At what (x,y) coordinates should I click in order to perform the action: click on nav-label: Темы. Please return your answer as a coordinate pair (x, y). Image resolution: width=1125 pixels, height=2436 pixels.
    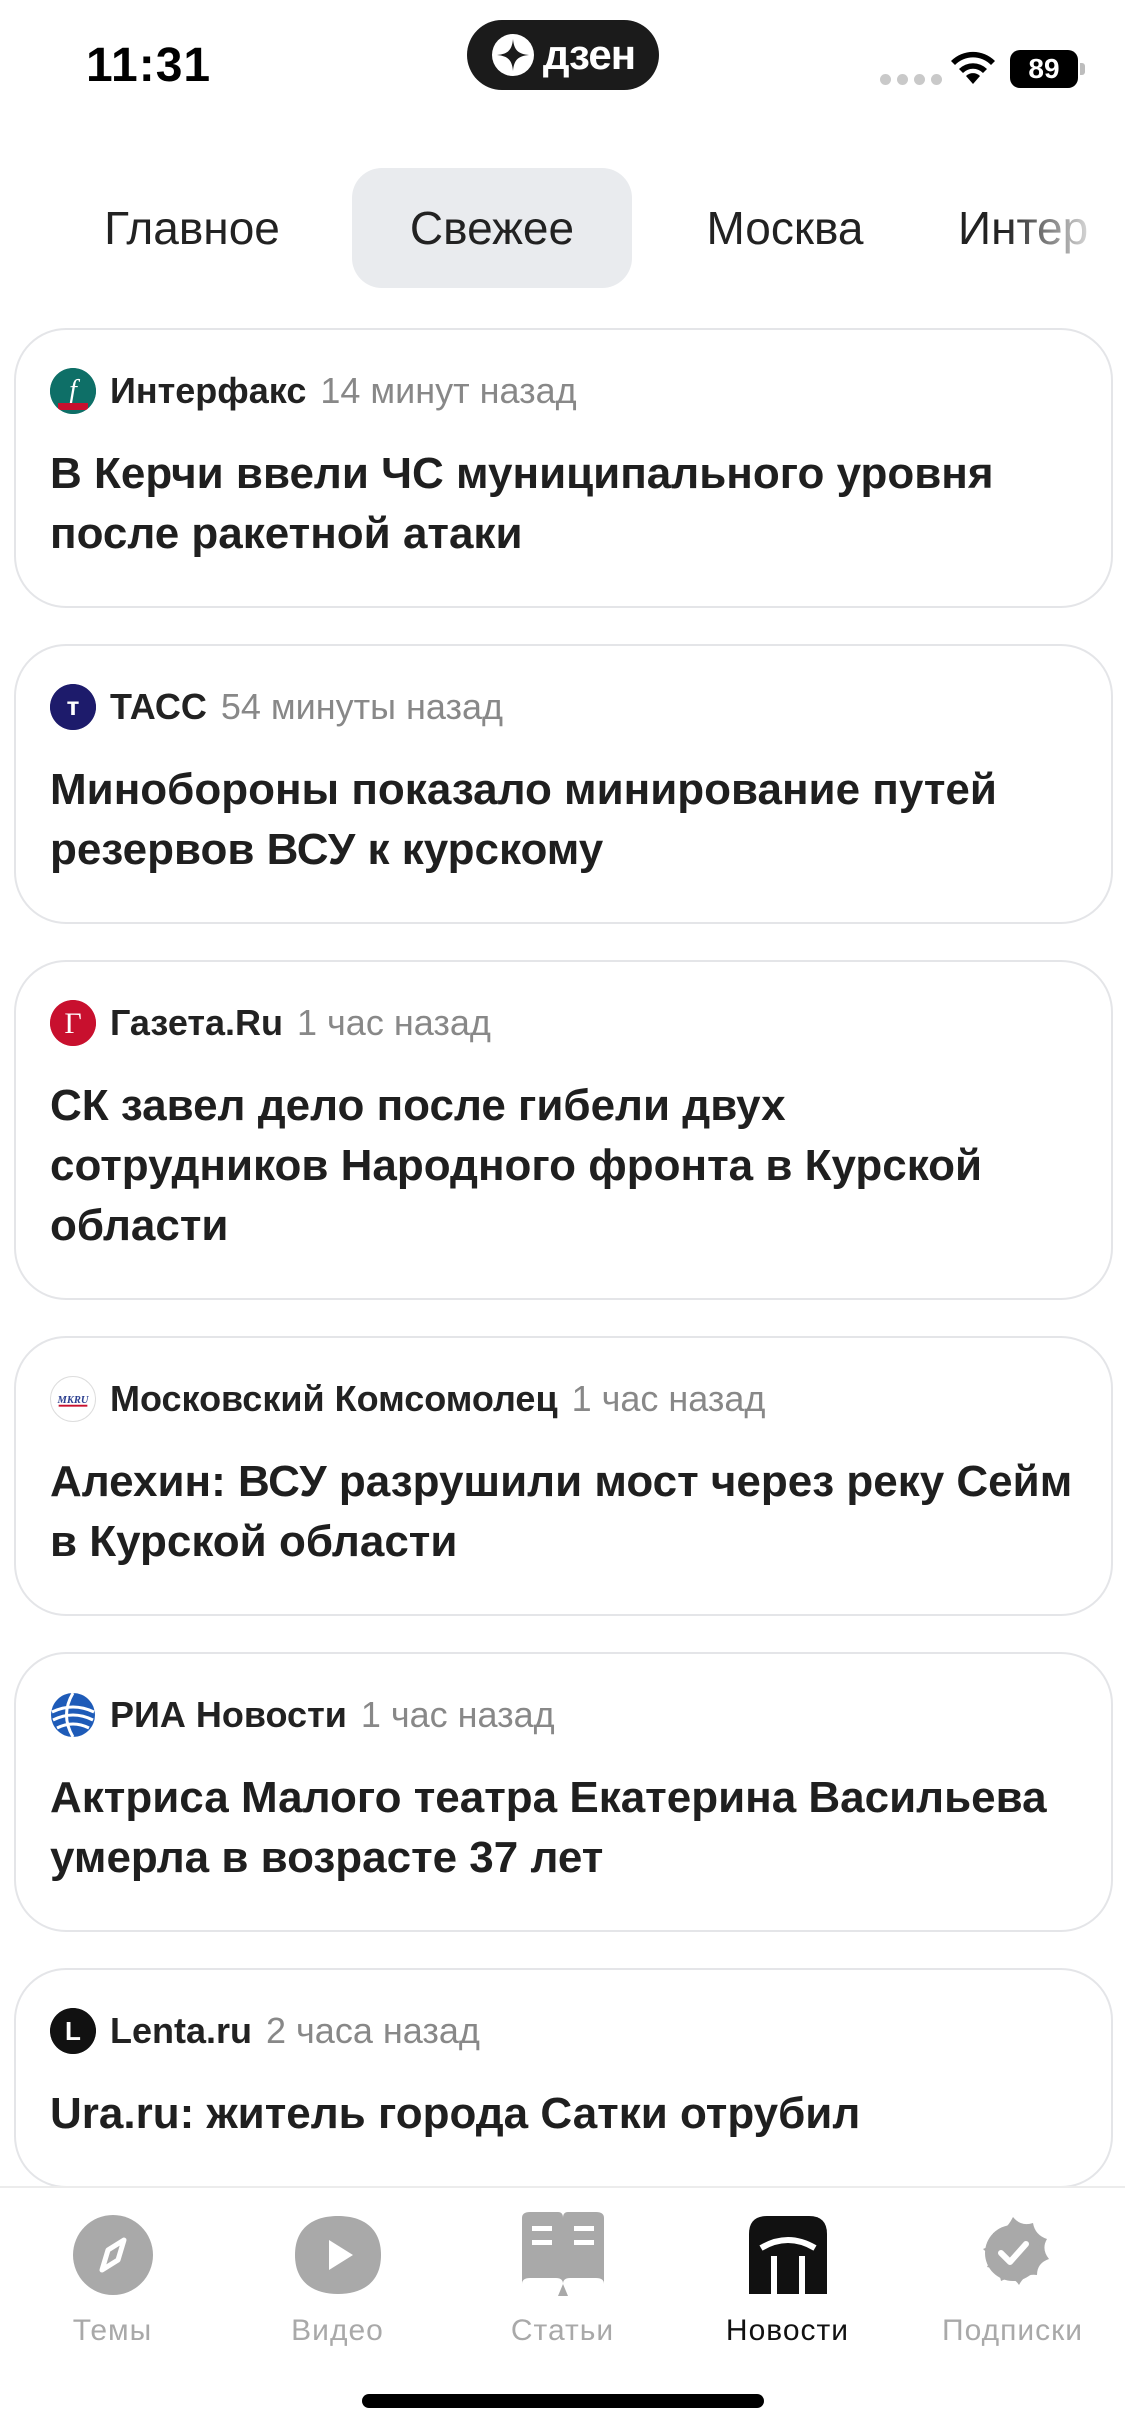
    Looking at the image, I should click on (112, 2330).